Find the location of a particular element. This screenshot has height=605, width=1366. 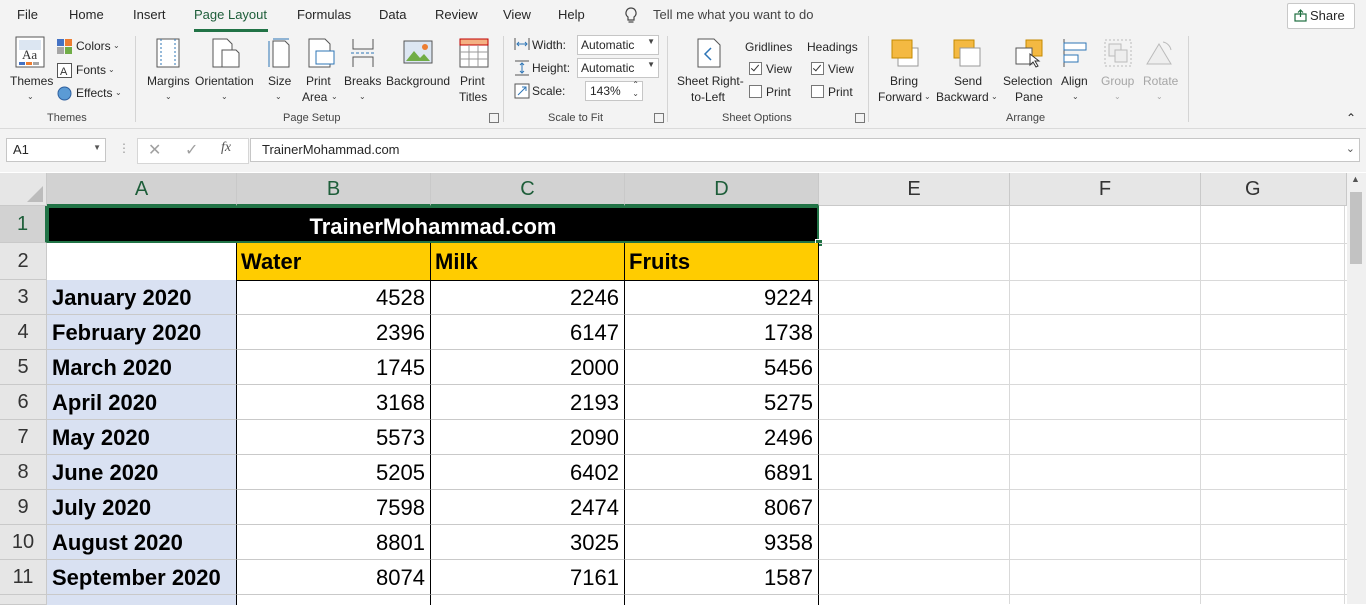

print-titles-button: Print Titles is located at coordinates (474, 70).